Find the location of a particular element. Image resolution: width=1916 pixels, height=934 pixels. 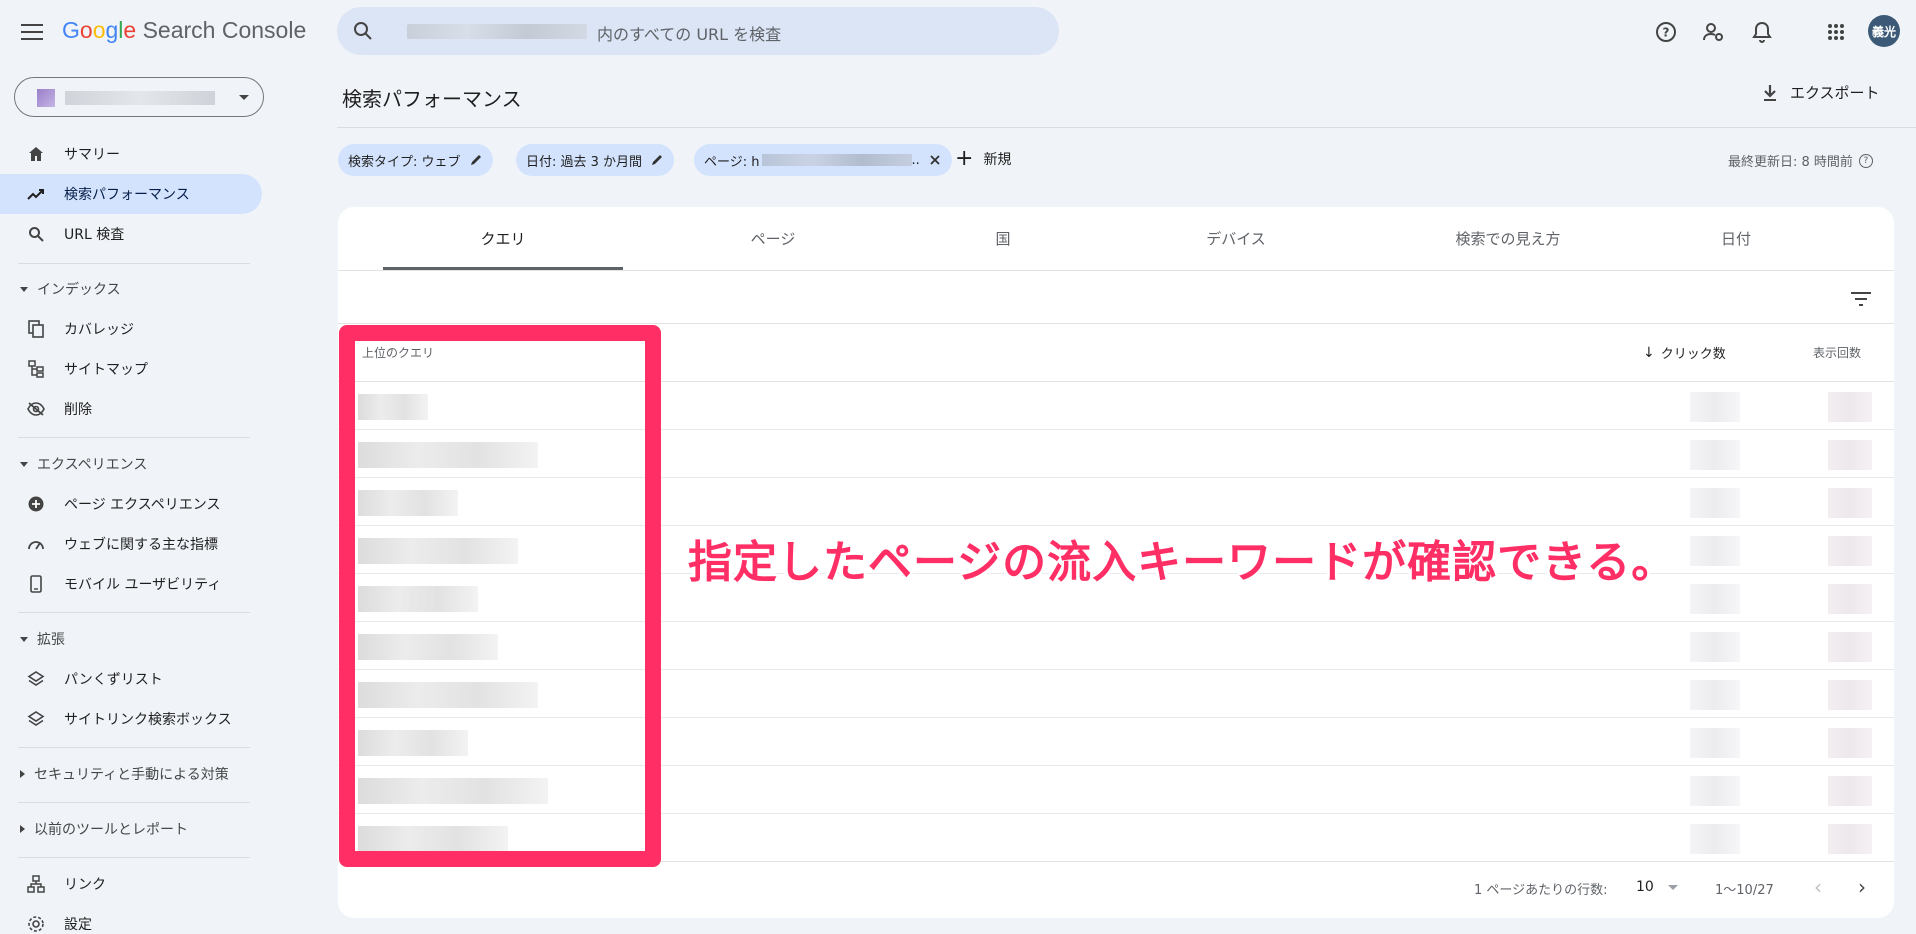

sidebar-item-sitelinks-searchbox: サイトリンク検索ボックス is located at coordinates (131, 719).